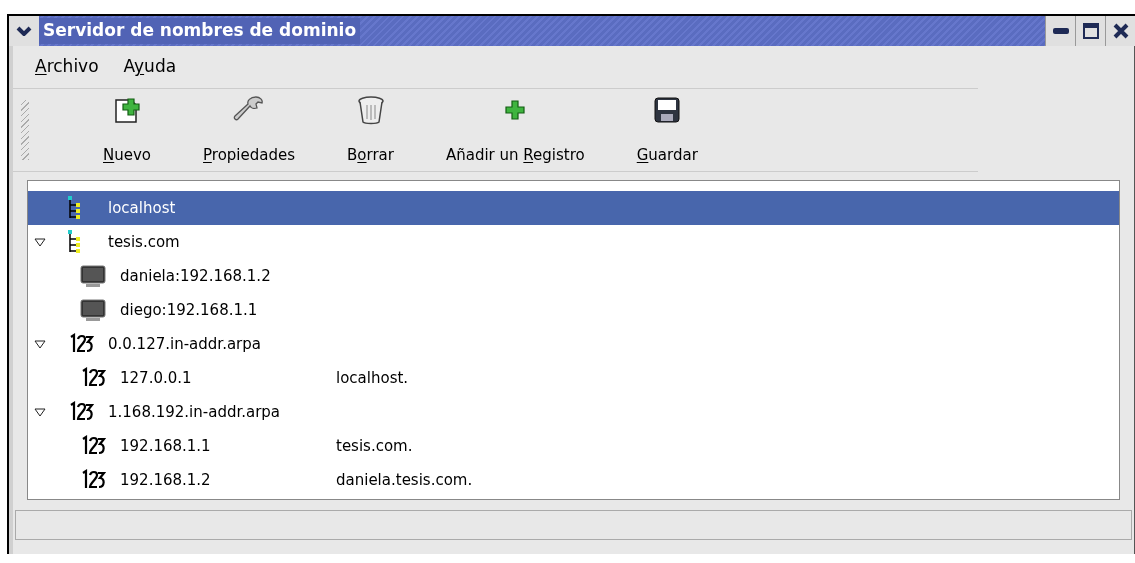 The height and width of the screenshot is (563, 1135). Describe the element at coordinates (573, 276) in the screenshot. I see `tree-row: daniela:192.168.1.2` at that location.